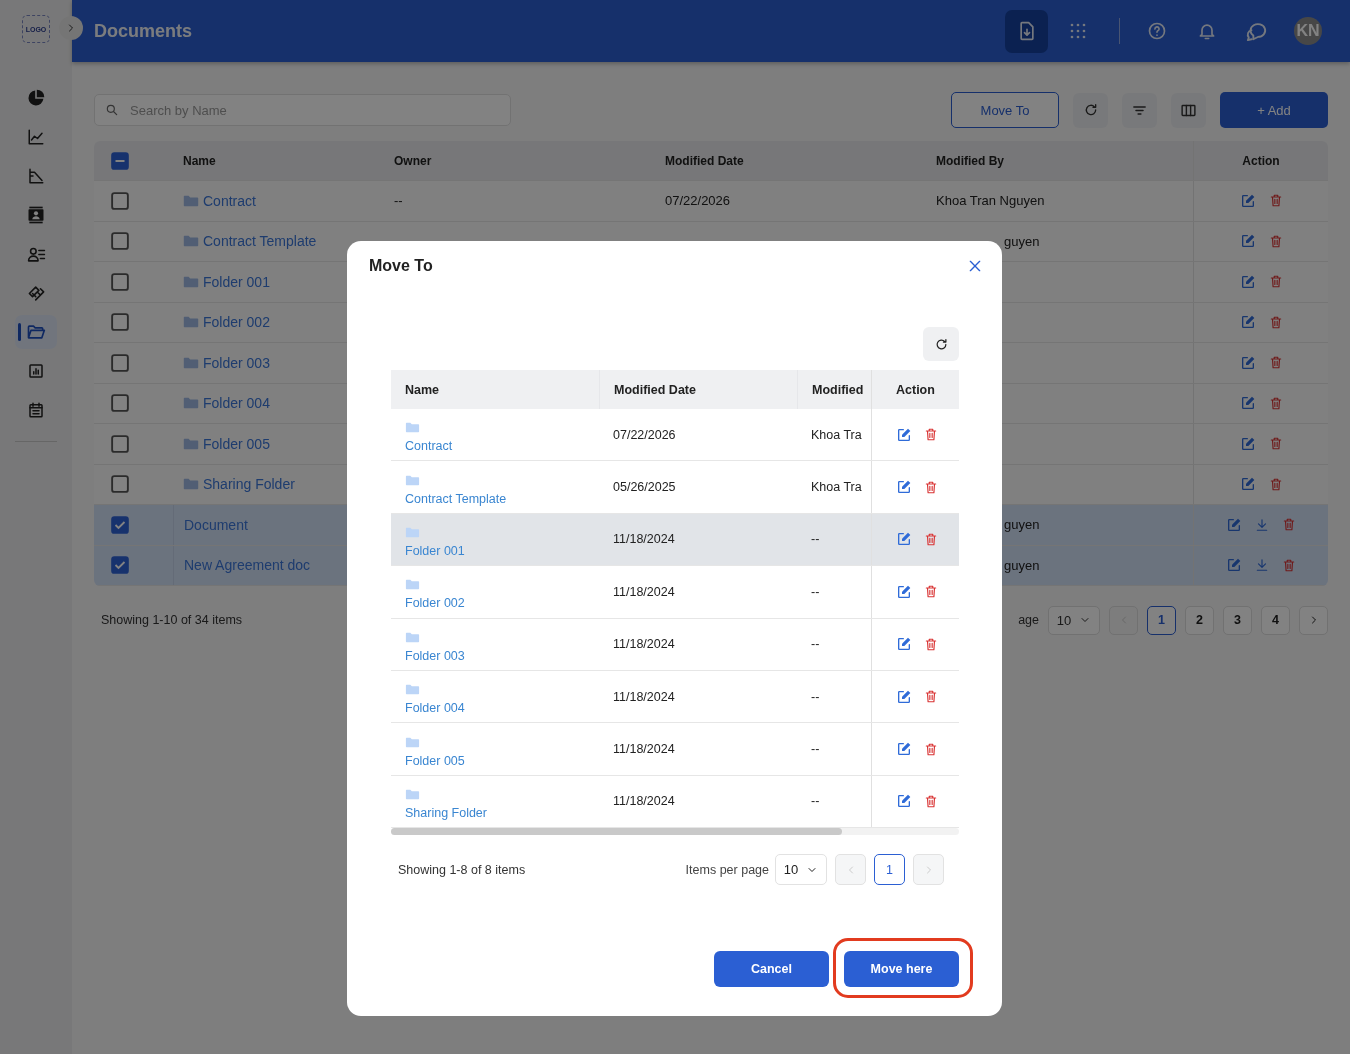 The image size is (1350, 1054). What do you see at coordinates (247, 565) in the screenshot?
I see `document-link: New Agreement doc` at bounding box center [247, 565].